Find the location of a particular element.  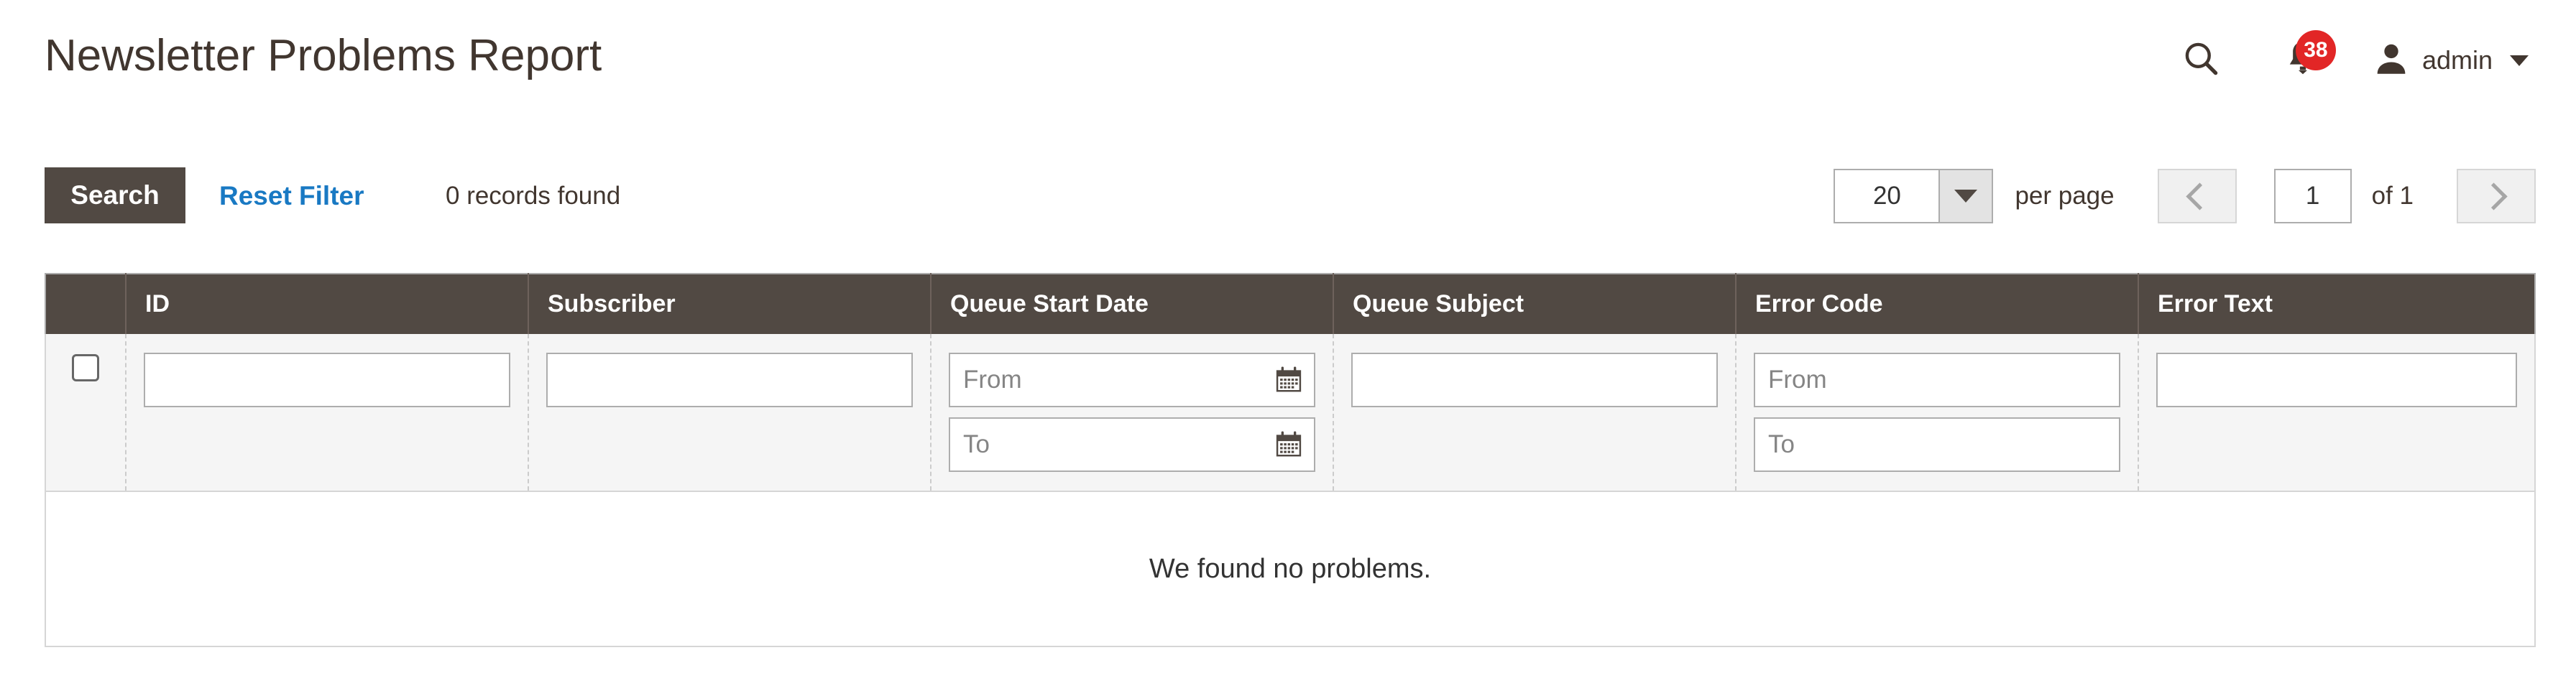

current-page-input is located at coordinates (2312, 196).